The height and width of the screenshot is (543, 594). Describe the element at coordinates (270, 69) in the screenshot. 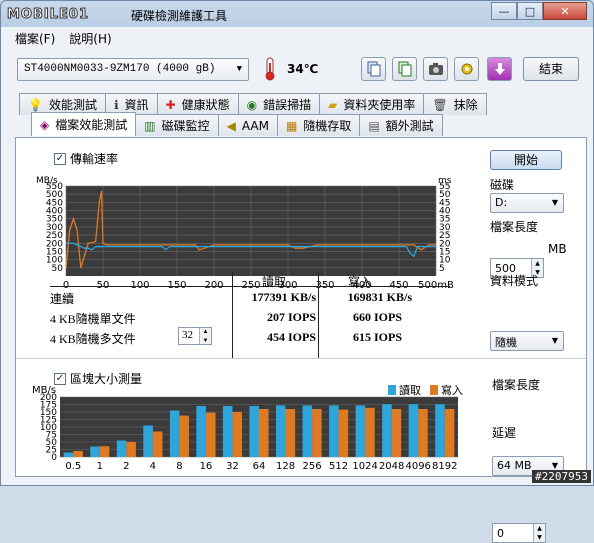

I see `thermometer-icon` at that location.